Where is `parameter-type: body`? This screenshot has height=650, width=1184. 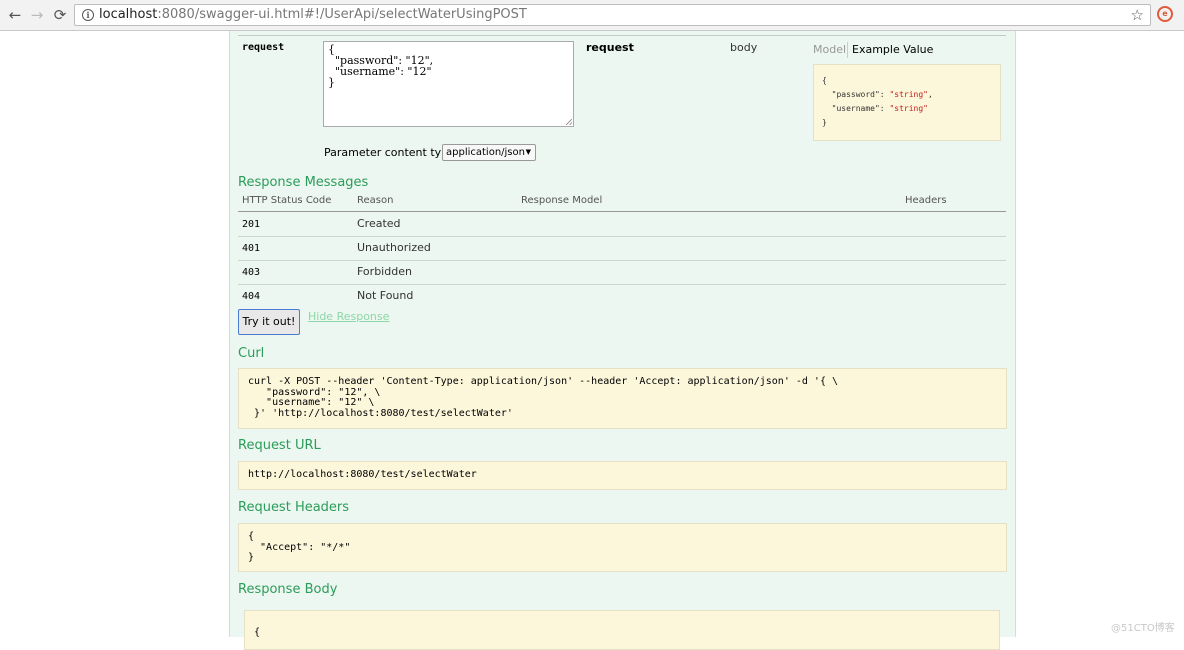
parameter-type: body is located at coordinates (744, 47).